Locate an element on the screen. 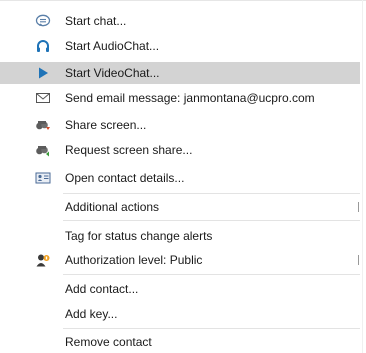  contact-card-icon is located at coordinates (43, 178).